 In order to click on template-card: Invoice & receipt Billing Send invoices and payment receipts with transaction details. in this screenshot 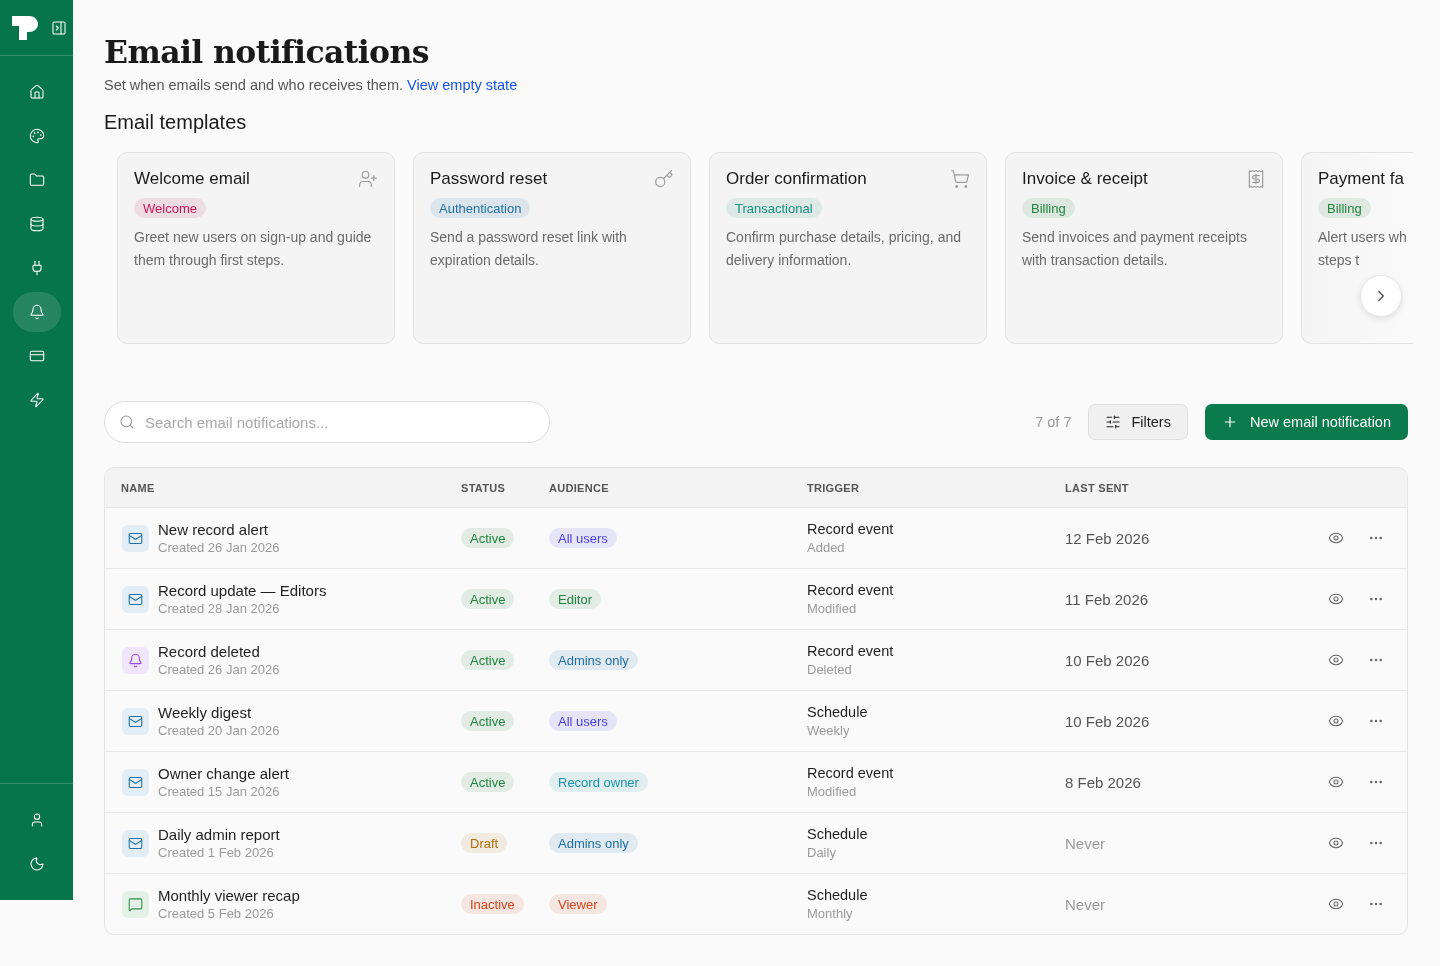, I will do `click(1144, 248)`.